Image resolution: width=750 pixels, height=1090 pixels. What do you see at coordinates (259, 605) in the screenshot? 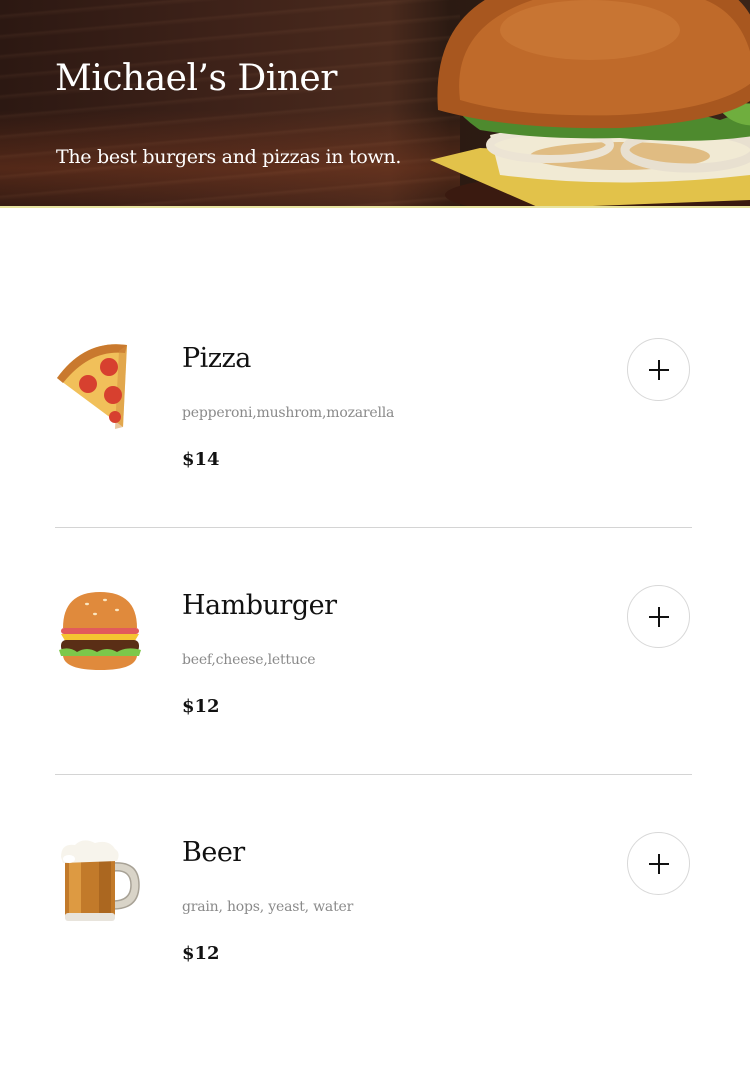
I see `item-name: Hamburger` at bounding box center [259, 605].